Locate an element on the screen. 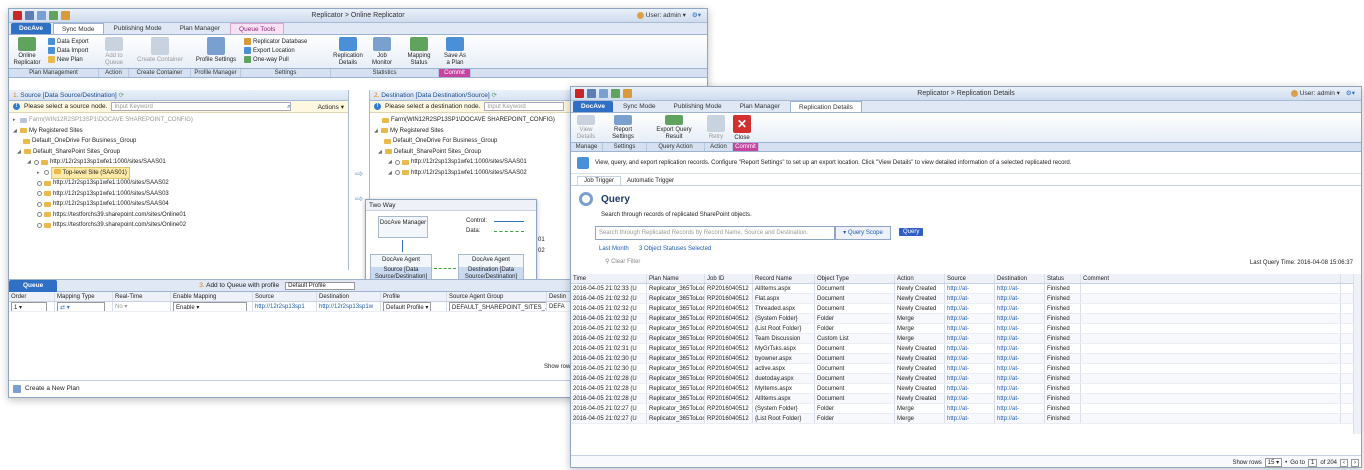  add-to-queue-button: Add to Queue is located at coordinates (114, 51).